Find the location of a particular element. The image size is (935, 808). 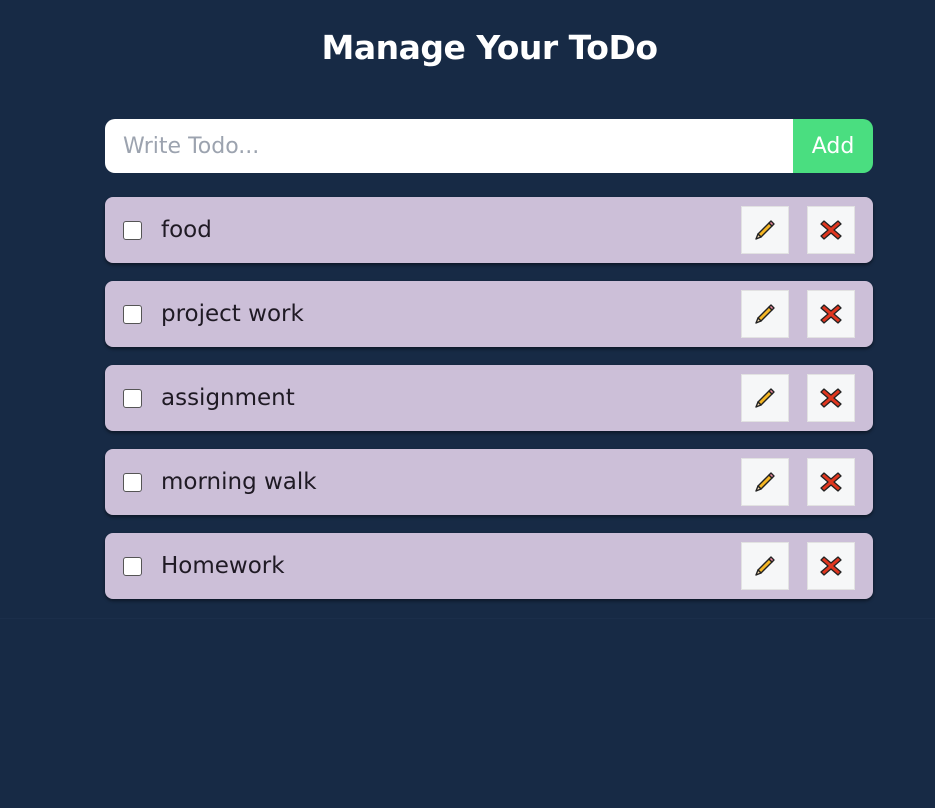

todo-text: morning walk is located at coordinates (239, 482).